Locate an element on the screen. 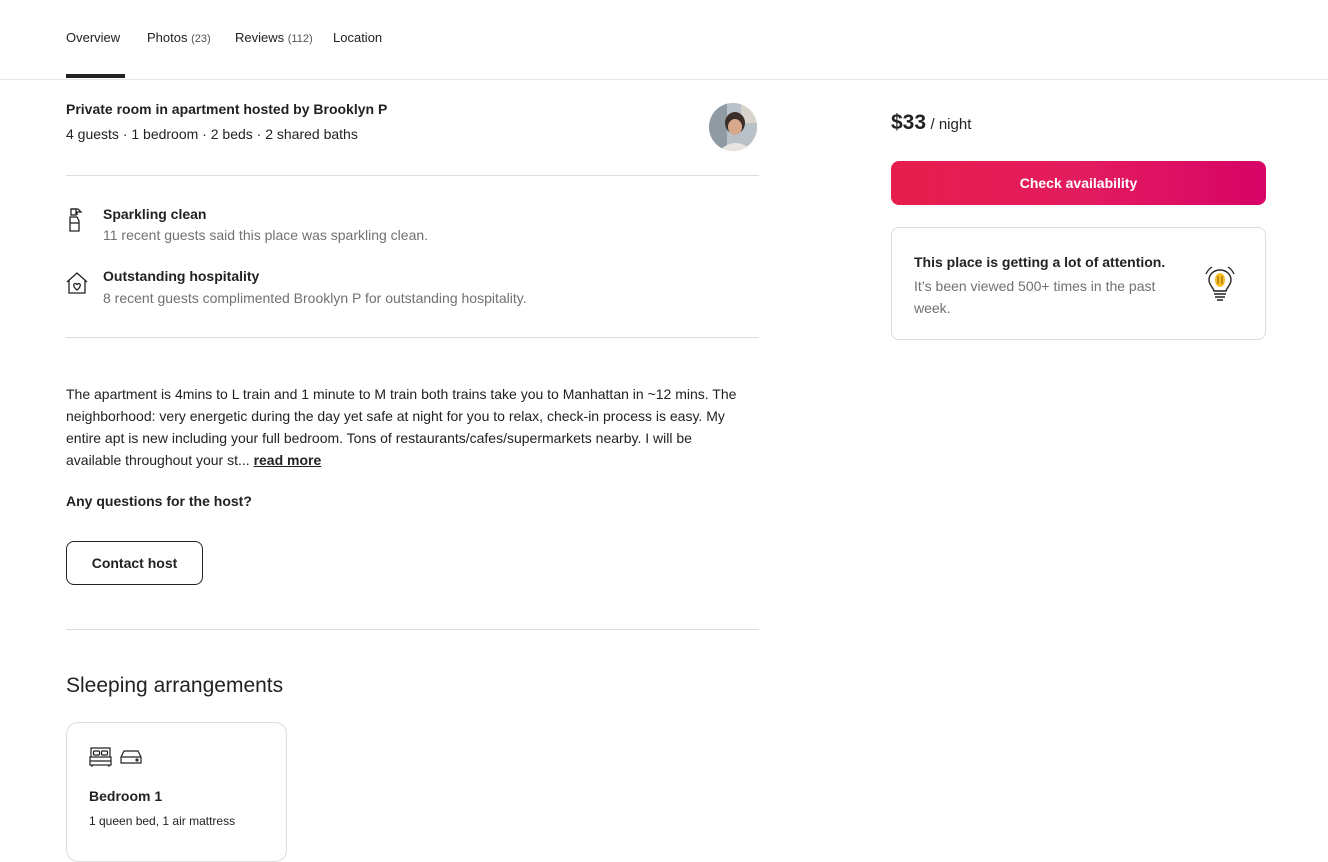 The width and height of the screenshot is (1328, 862). tab-location: Location is located at coordinates (357, 37).